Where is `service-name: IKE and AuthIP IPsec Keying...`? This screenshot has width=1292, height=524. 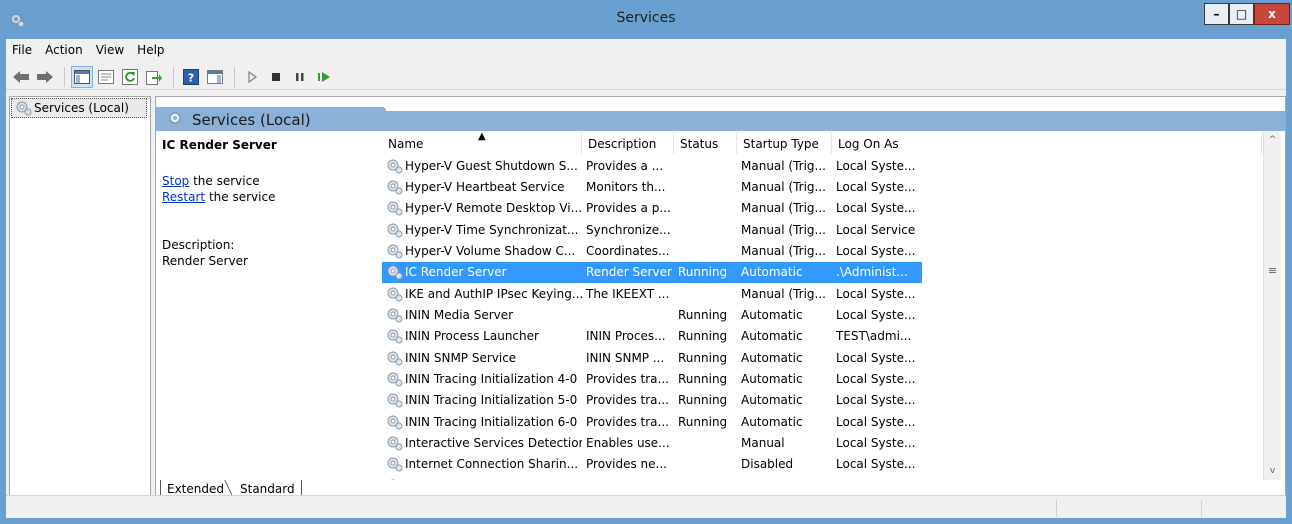 service-name: IKE and AuthIP IPsec Keying... is located at coordinates (493, 293).